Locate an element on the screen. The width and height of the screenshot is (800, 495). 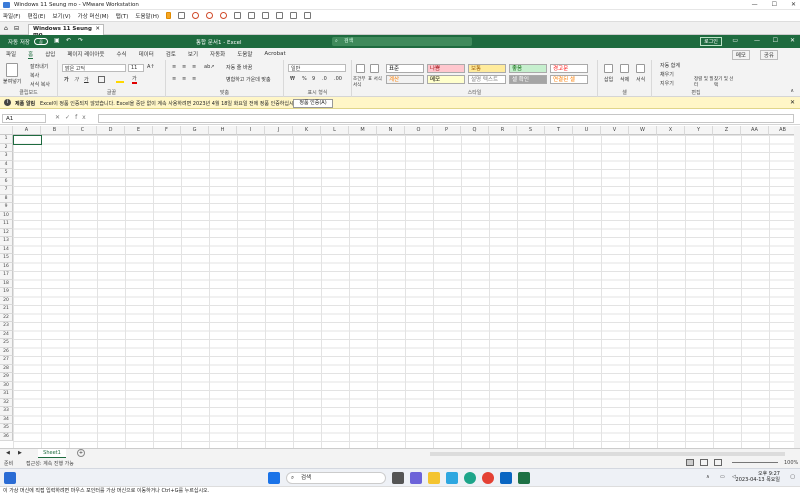
row-header-29: 29 is located at coordinates (6, 377).